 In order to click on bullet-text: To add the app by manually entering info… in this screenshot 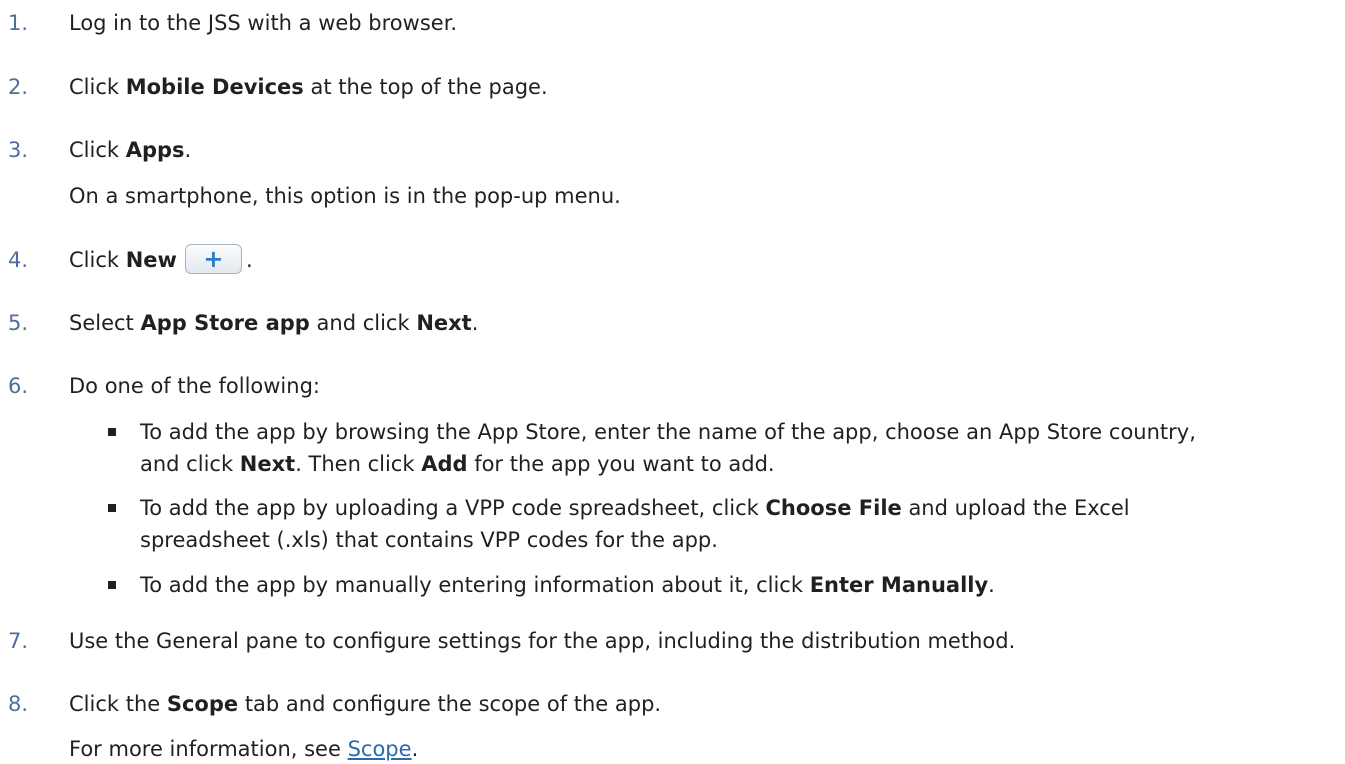, I will do `click(567, 585)`.